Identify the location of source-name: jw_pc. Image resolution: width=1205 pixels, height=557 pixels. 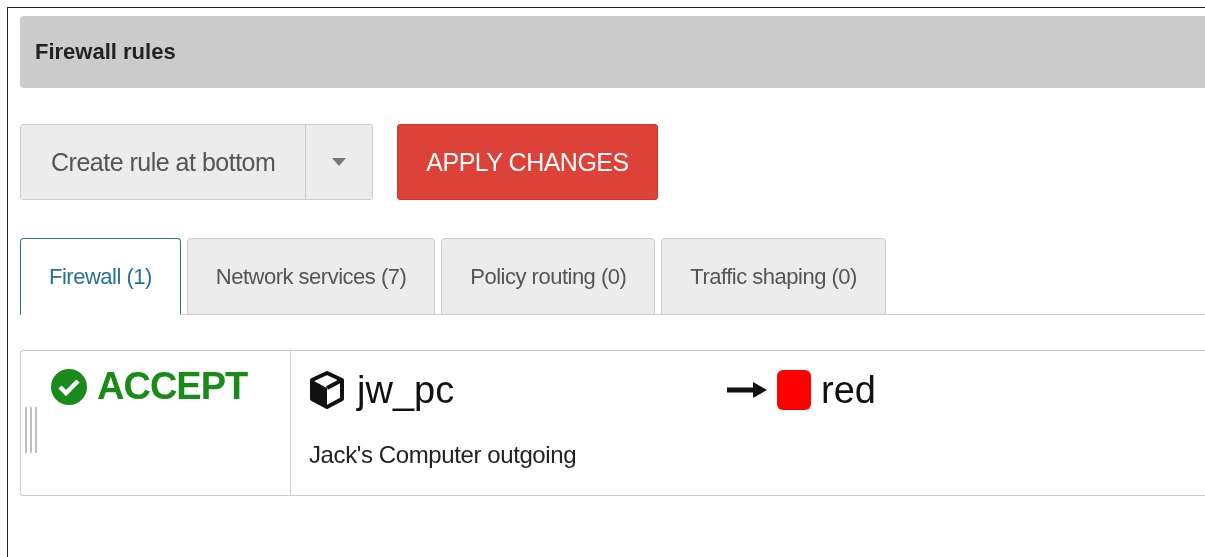
(406, 390).